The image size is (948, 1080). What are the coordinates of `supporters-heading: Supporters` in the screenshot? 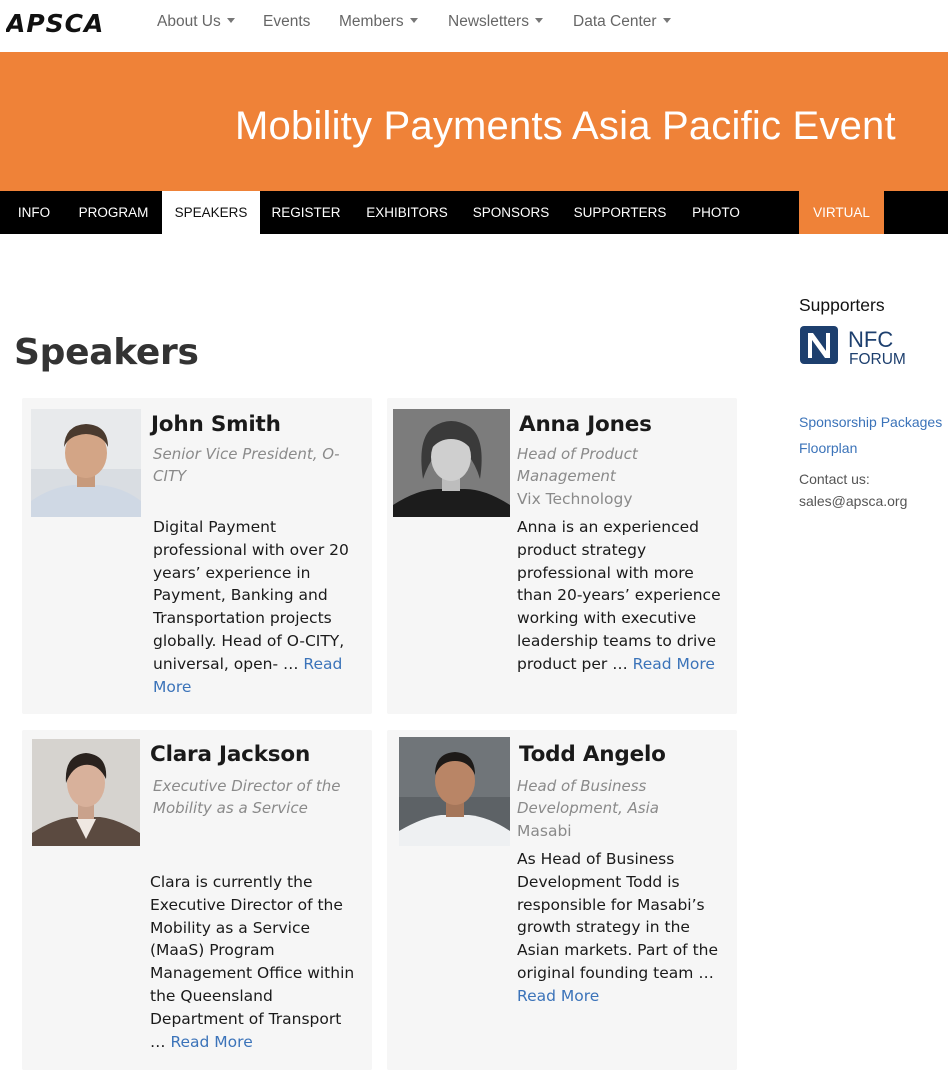 It's located at (842, 305).